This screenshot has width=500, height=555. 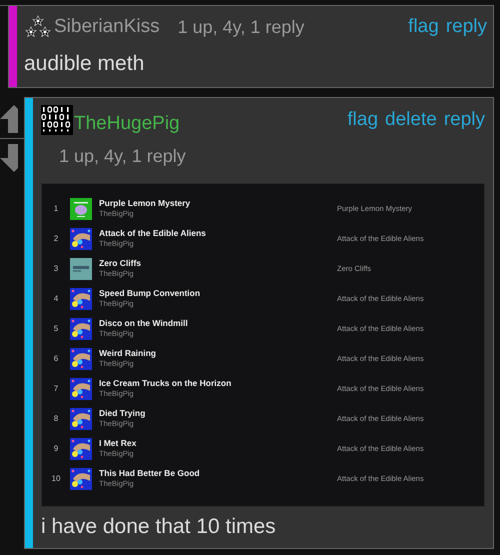 I want to click on track-title: This Had Better Be Good, so click(x=150, y=473).